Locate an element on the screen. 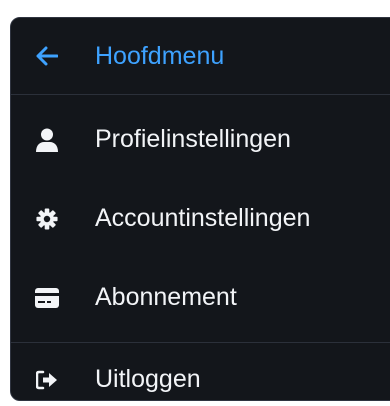 Image resolution: width=390 pixels, height=406 pixels. menu-item-label: Abonnement is located at coordinates (166, 297).